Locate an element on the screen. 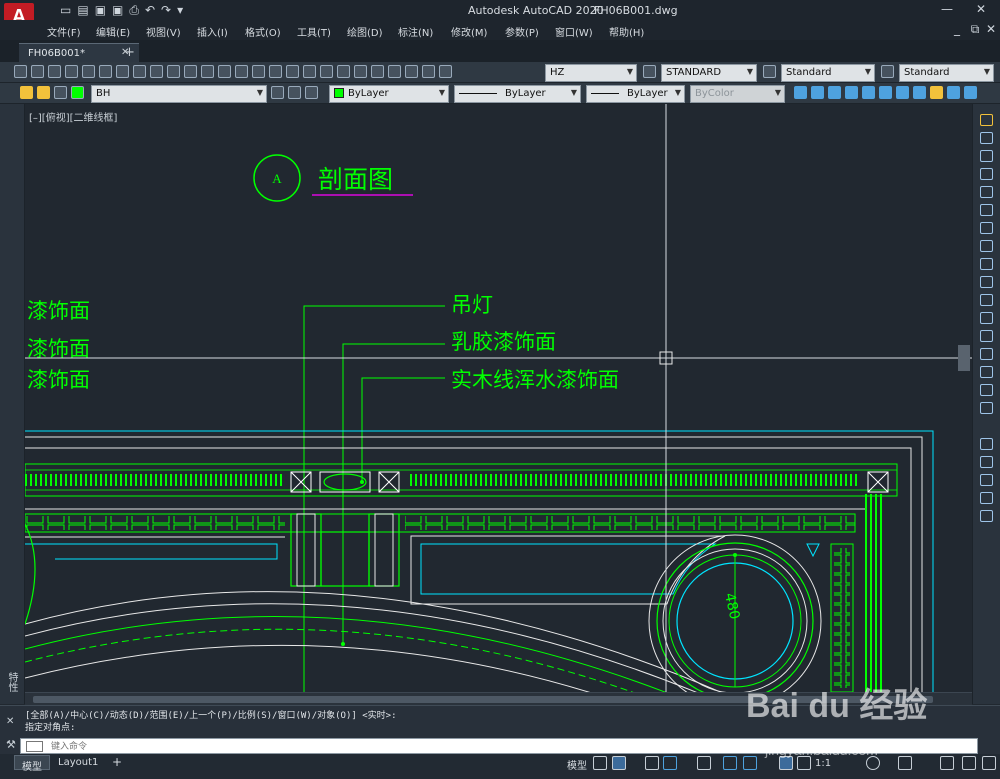 The height and width of the screenshot is (779, 1000). close-button: ✕ is located at coordinates (981, 10).